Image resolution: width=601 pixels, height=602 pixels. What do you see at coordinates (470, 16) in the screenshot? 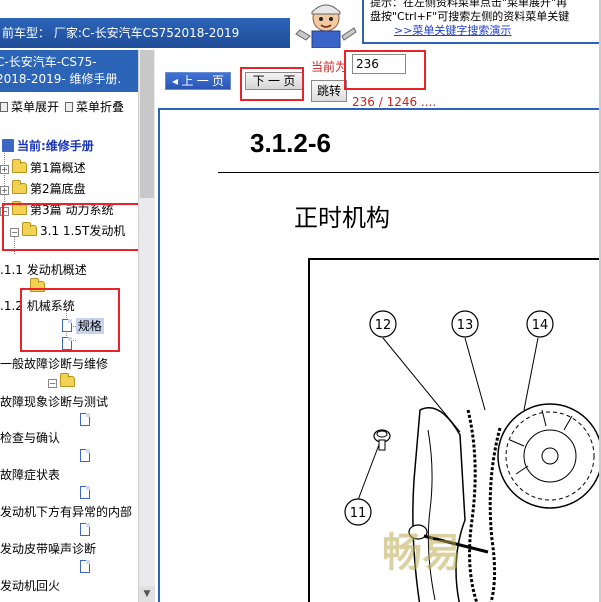
I see `hint-text-line2: 盘按"Ctrl+F"可搜索左侧的资料菜单关键` at bounding box center [470, 16].